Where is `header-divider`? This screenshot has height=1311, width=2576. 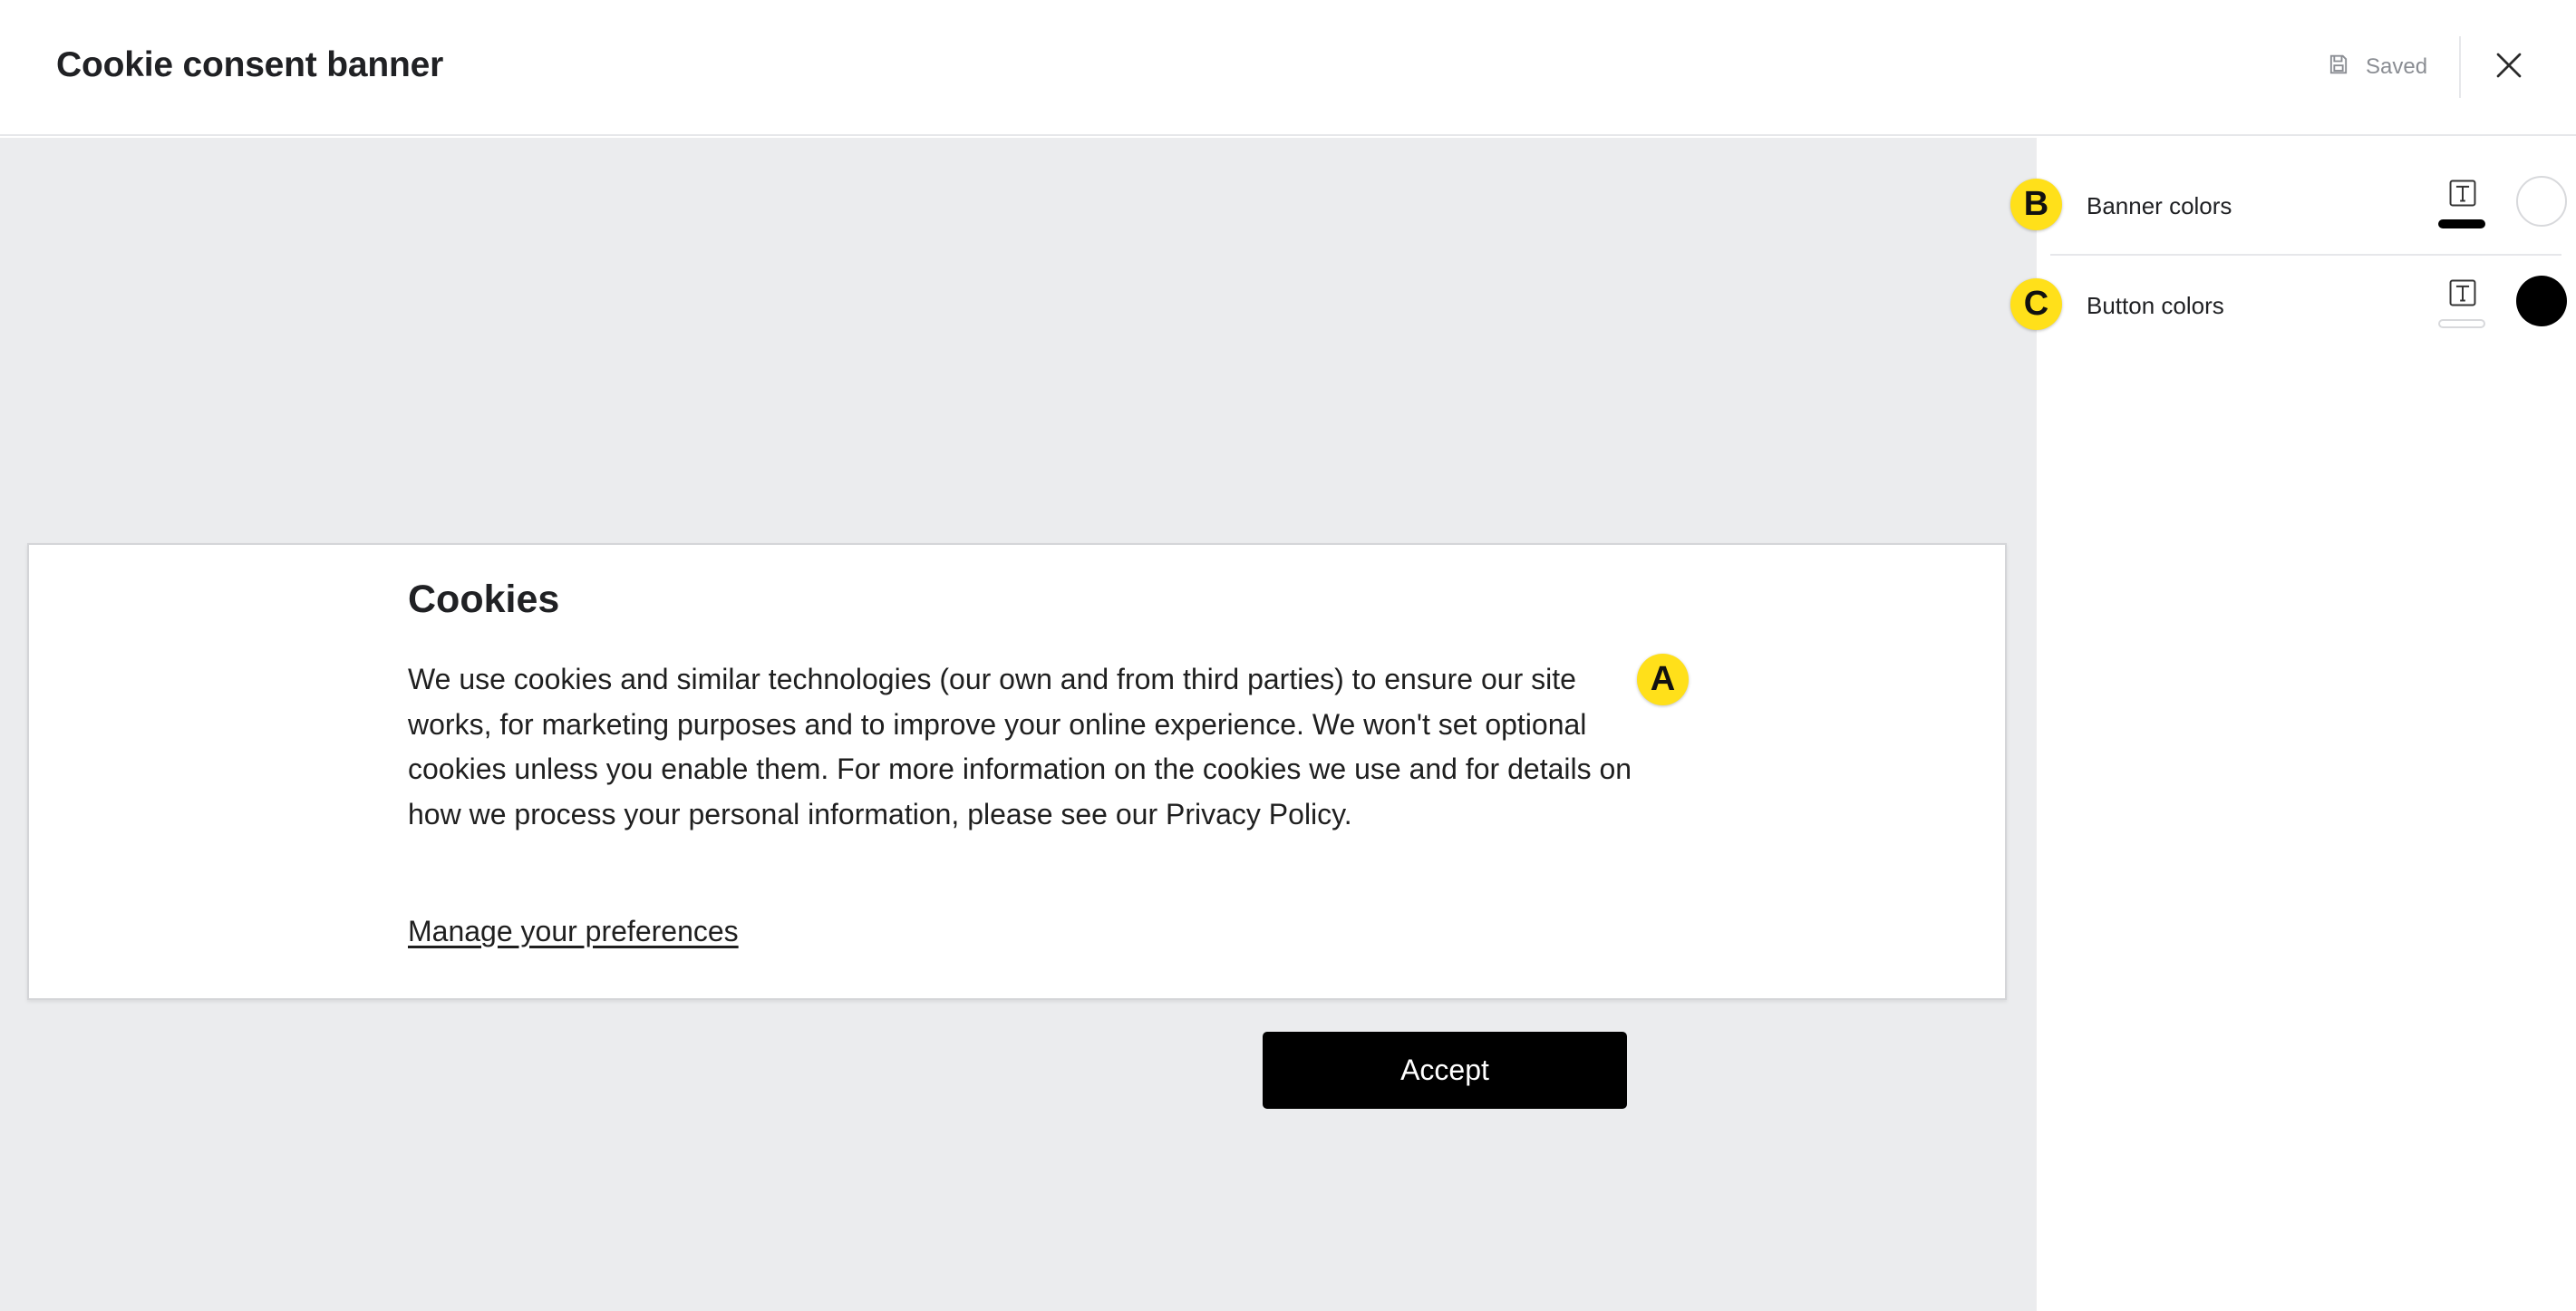
header-divider is located at coordinates (2460, 67).